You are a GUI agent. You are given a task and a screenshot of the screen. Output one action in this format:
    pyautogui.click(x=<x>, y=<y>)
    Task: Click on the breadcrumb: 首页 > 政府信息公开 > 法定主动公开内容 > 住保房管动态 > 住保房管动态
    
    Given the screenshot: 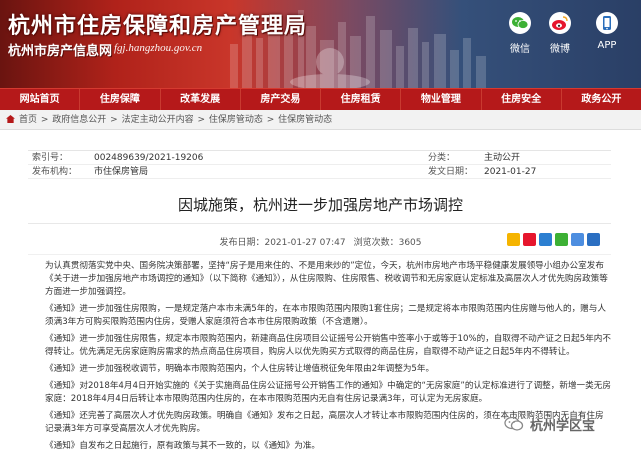 What is the action you would take?
    pyautogui.click(x=320, y=120)
    